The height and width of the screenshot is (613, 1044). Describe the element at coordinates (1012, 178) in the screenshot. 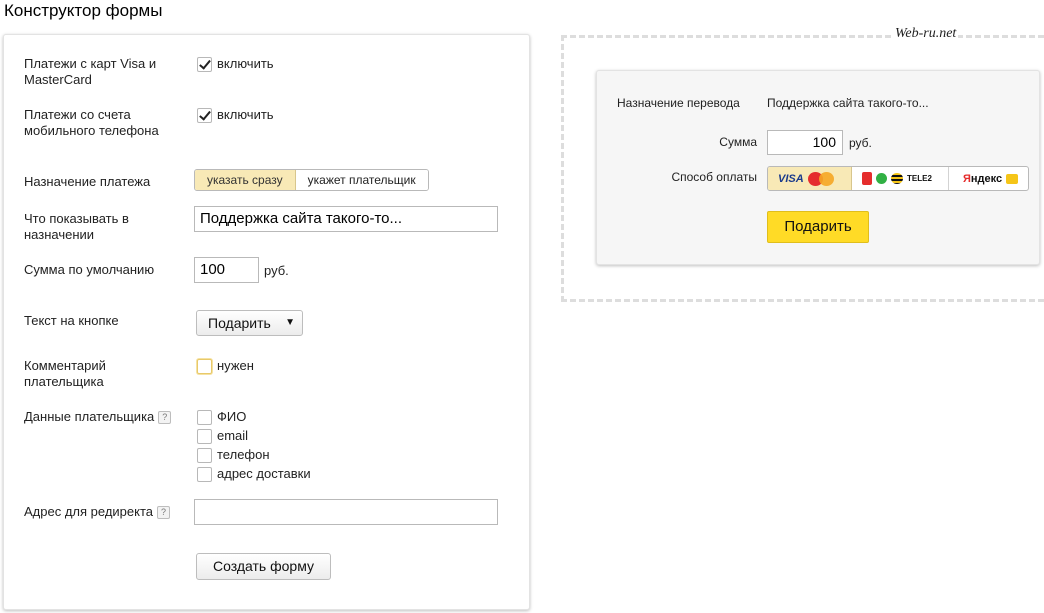

I see `wallet-icon` at that location.